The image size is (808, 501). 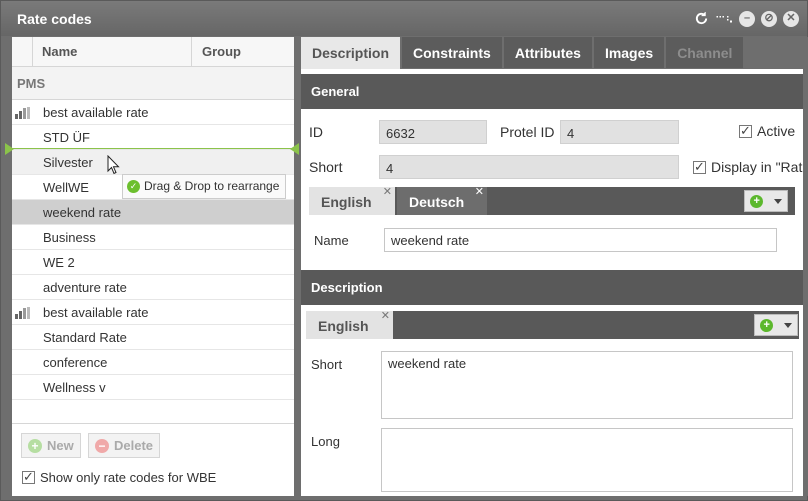 I want to click on name-label: Name, so click(x=331, y=240).